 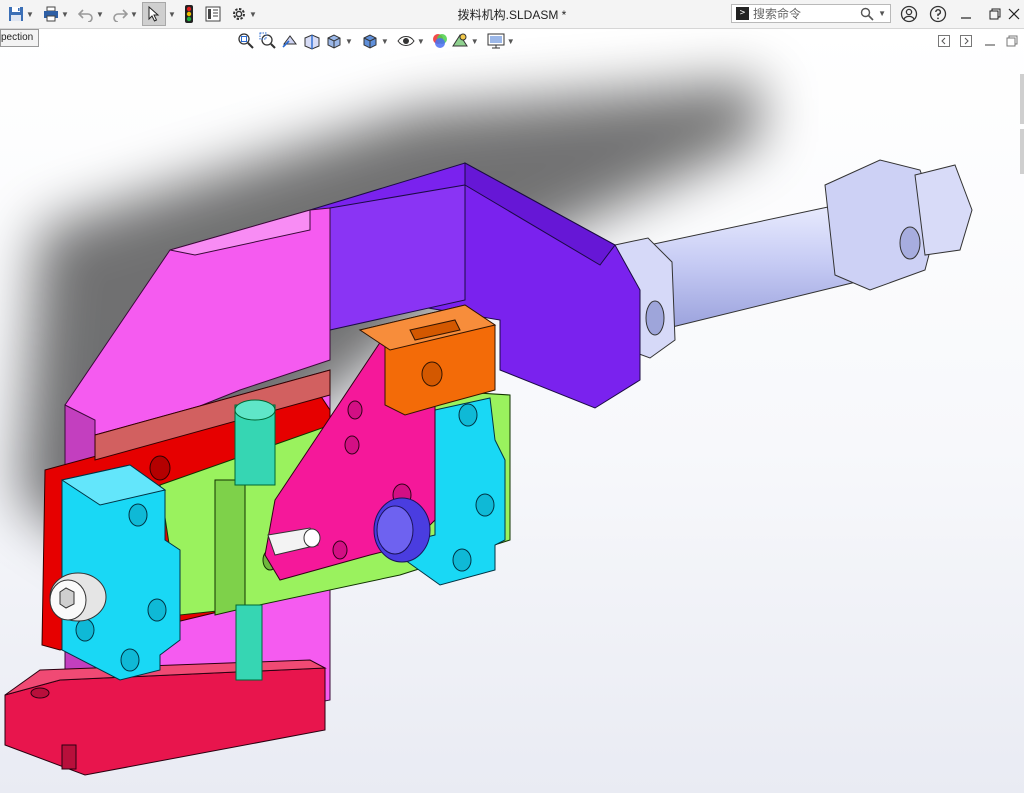 What do you see at coordinates (990, 41) in the screenshot?
I see `viewport-minimize-icon` at bounding box center [990, 41].